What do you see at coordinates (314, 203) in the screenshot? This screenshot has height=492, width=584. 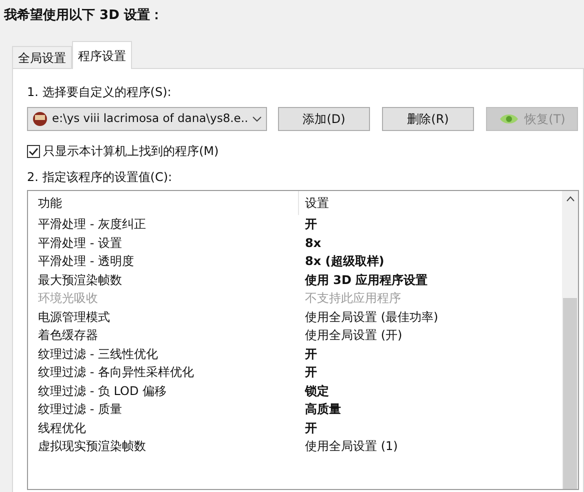 I see `column-header: 设置` at bounding box center [314, 203].